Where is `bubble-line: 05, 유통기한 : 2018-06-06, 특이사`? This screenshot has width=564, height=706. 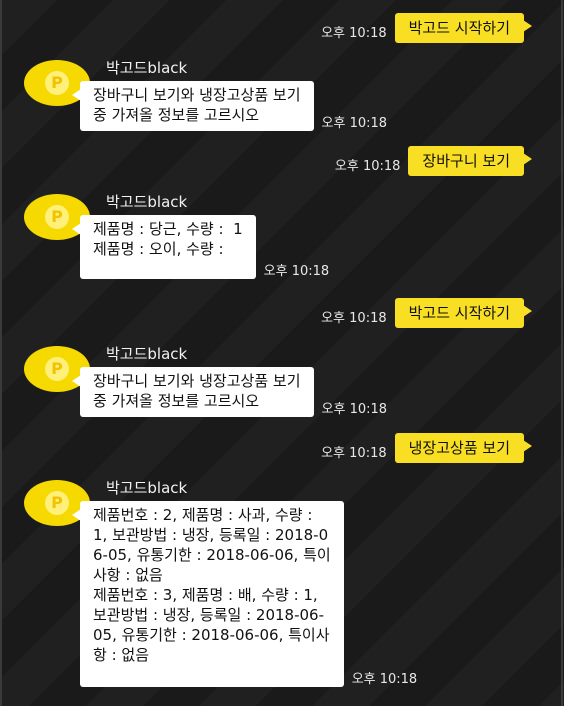 bubble-line: 05, 유통기한 : 2018-06-06, 특이사 is located at coordinates (211, 635).